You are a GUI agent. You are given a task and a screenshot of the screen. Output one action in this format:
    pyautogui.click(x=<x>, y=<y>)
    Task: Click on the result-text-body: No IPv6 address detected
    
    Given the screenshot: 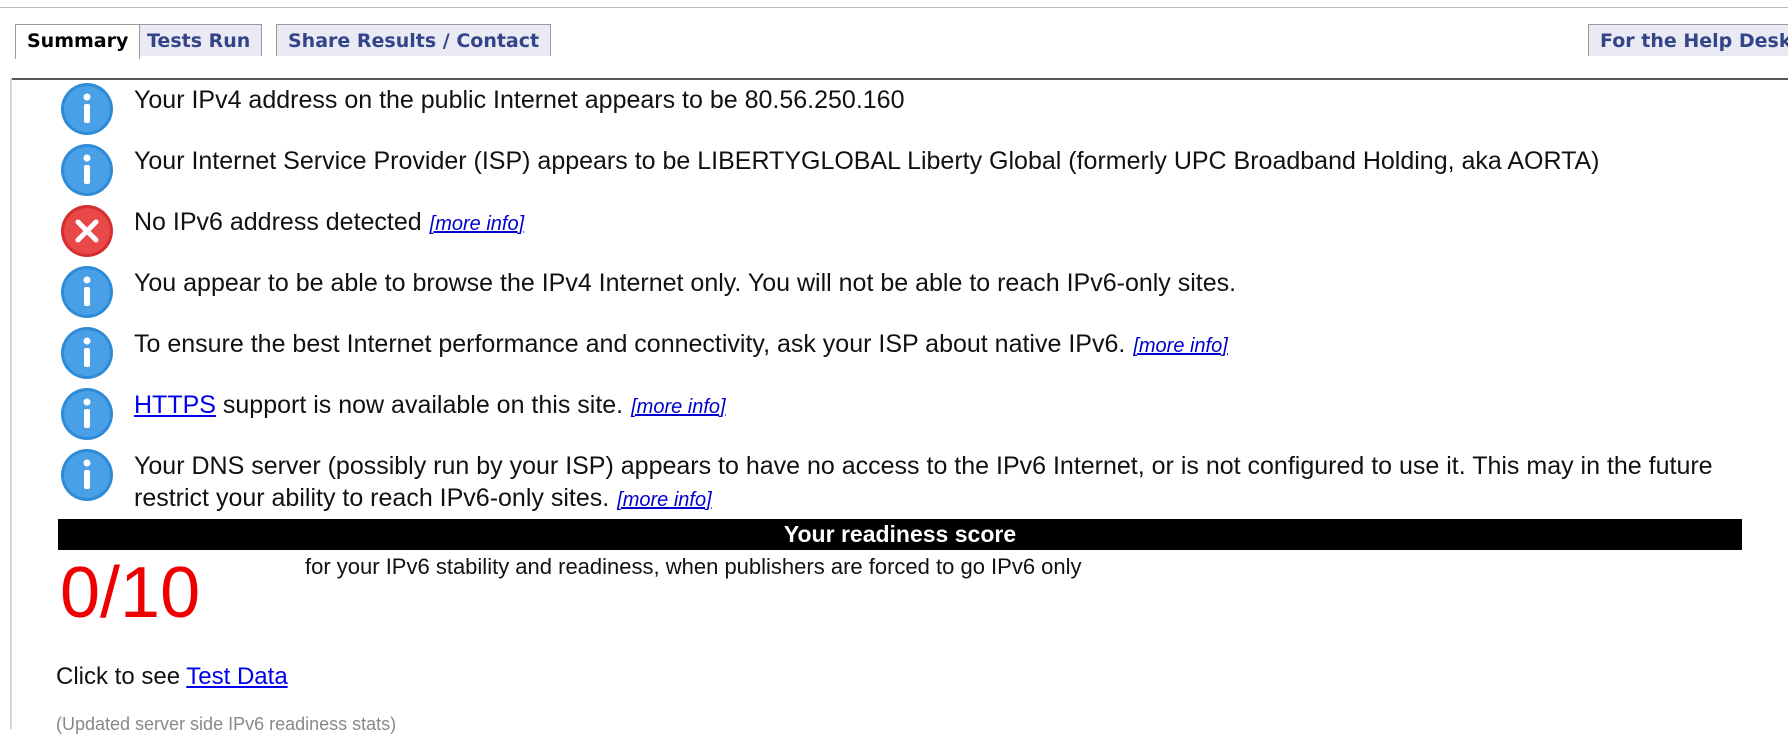 What is the action you would take?
    pyautogui.click(x=278, y=222)
    